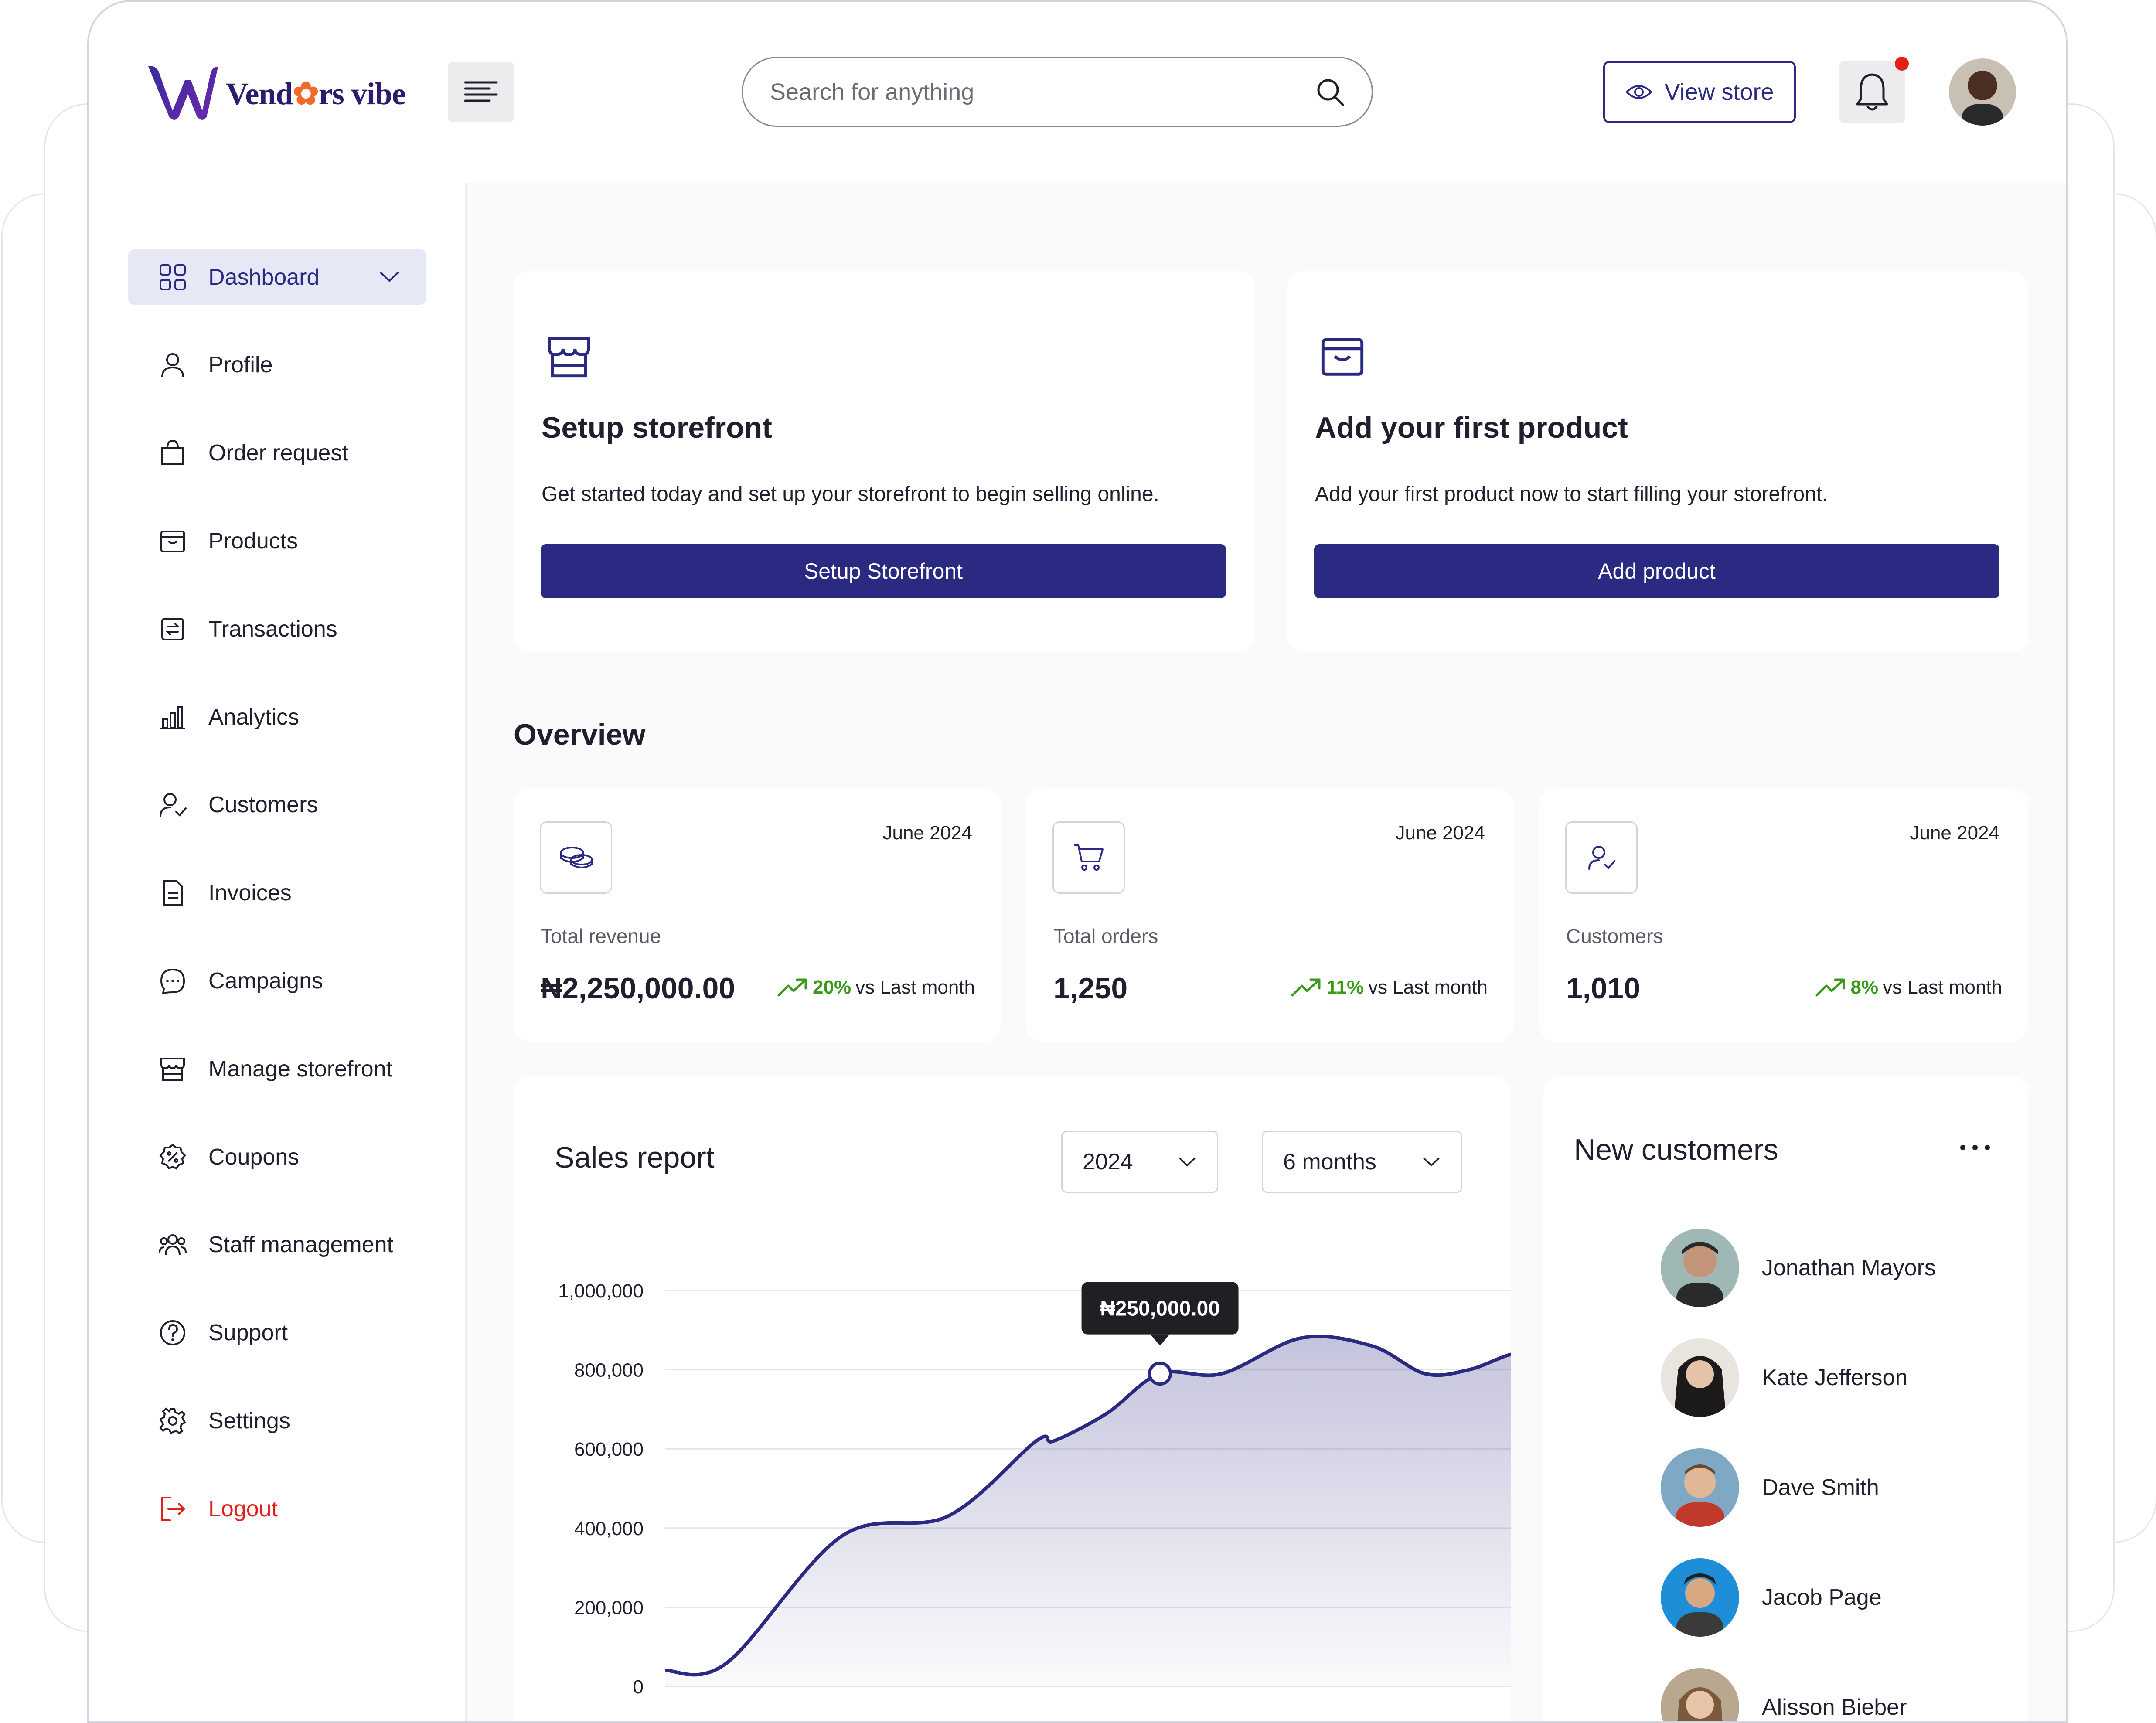  What do you see at coordinates (316, 94) in the screenshot?
I see `brand-name: Vend✿rs vibe` at bounding box center [316, 94].